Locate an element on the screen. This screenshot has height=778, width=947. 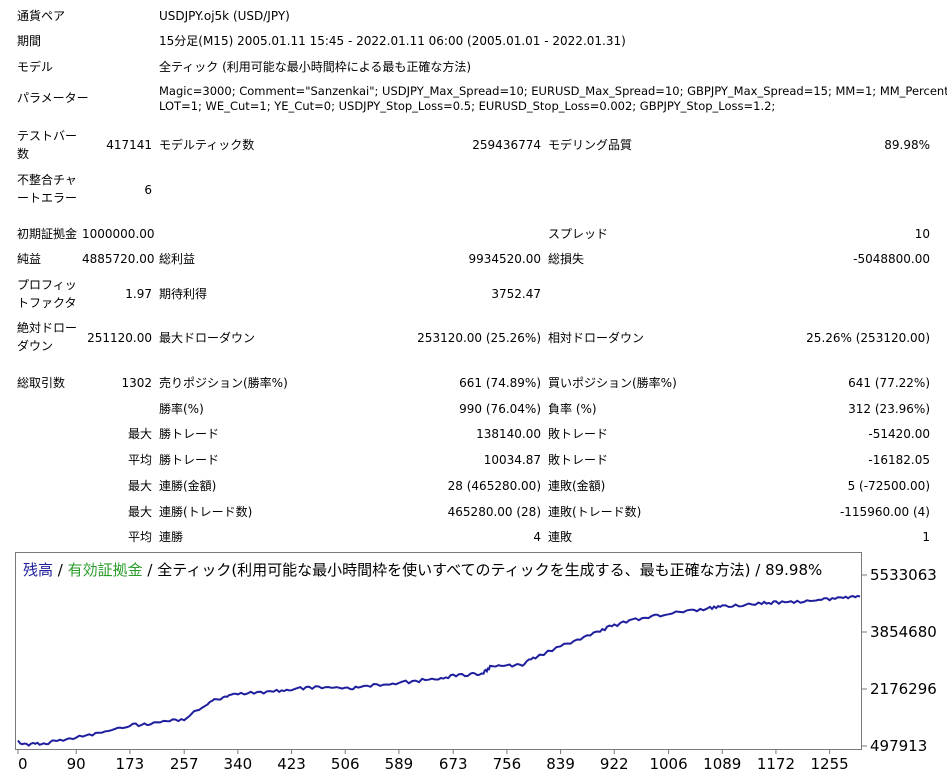
x-tick-label: 922 is located at coordinates (614, 764).